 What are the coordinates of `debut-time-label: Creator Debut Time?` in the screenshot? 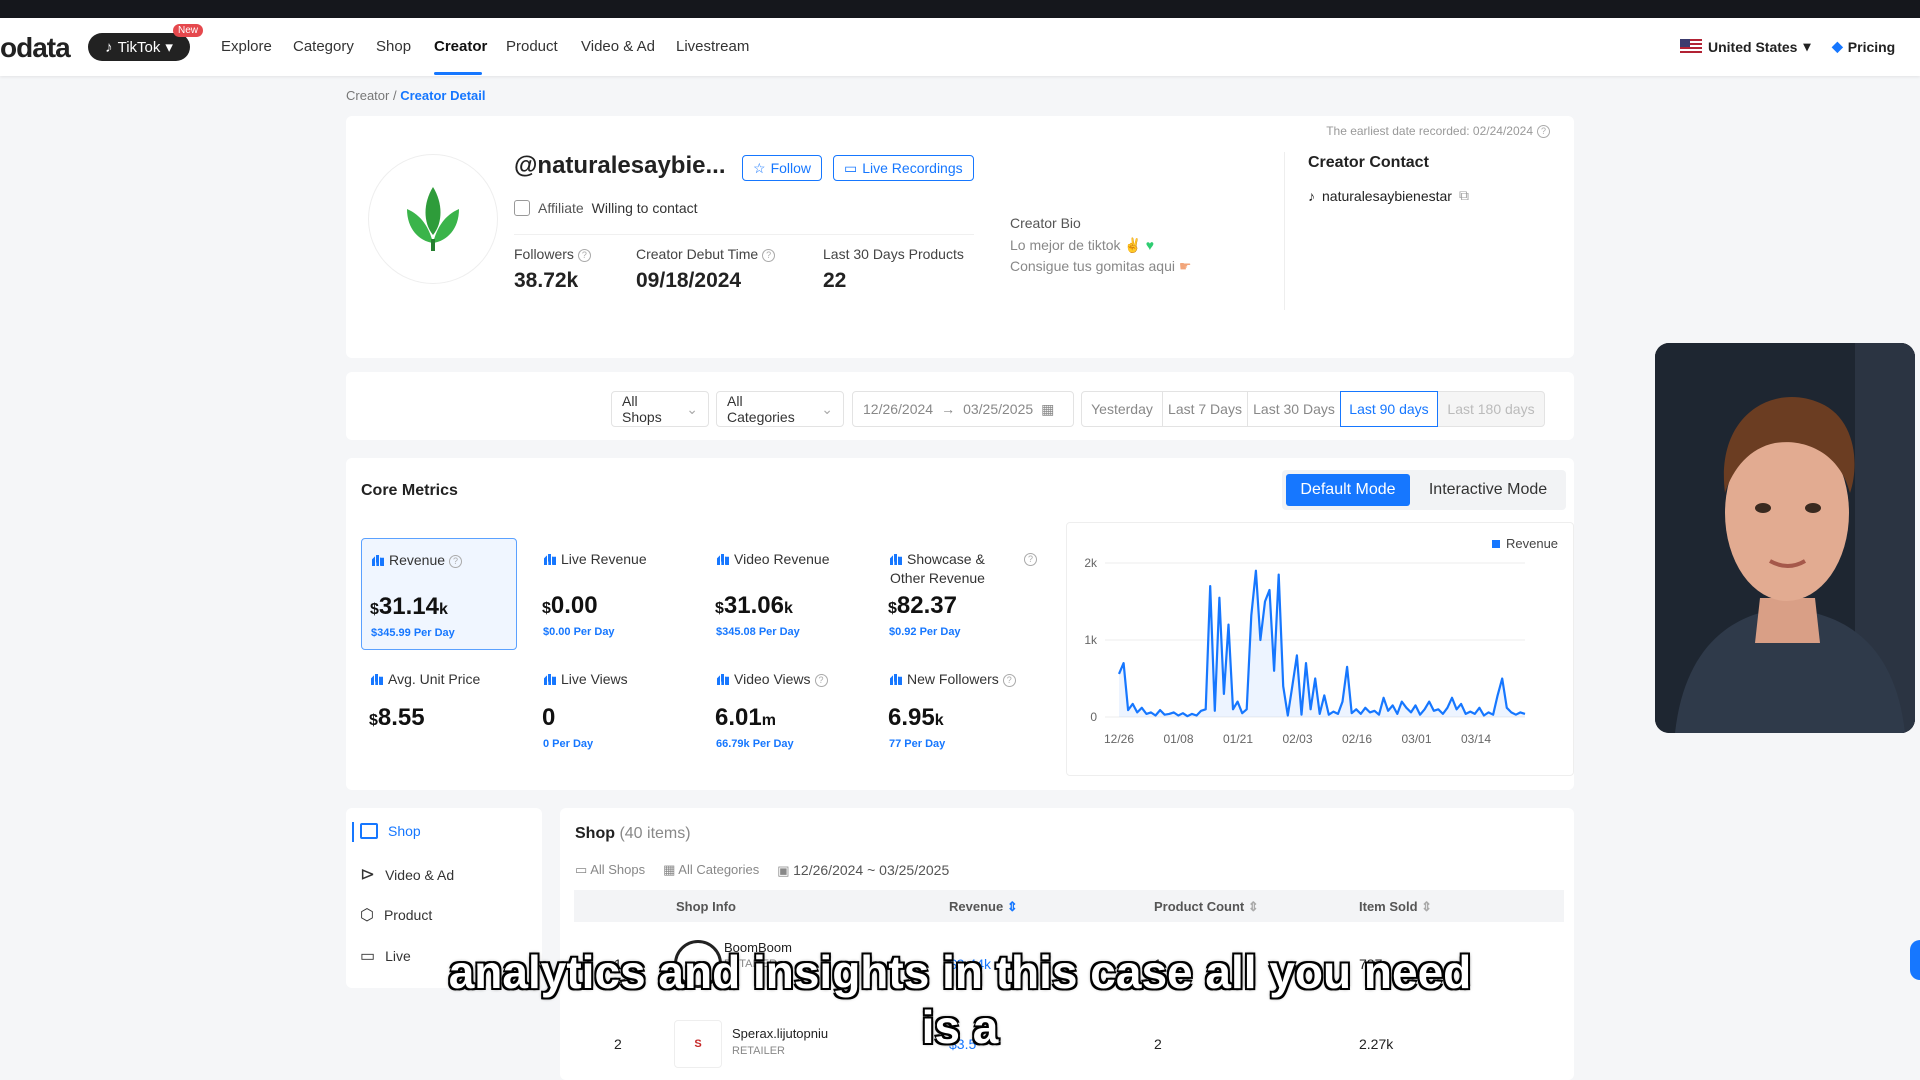 It's located at (706, 254).